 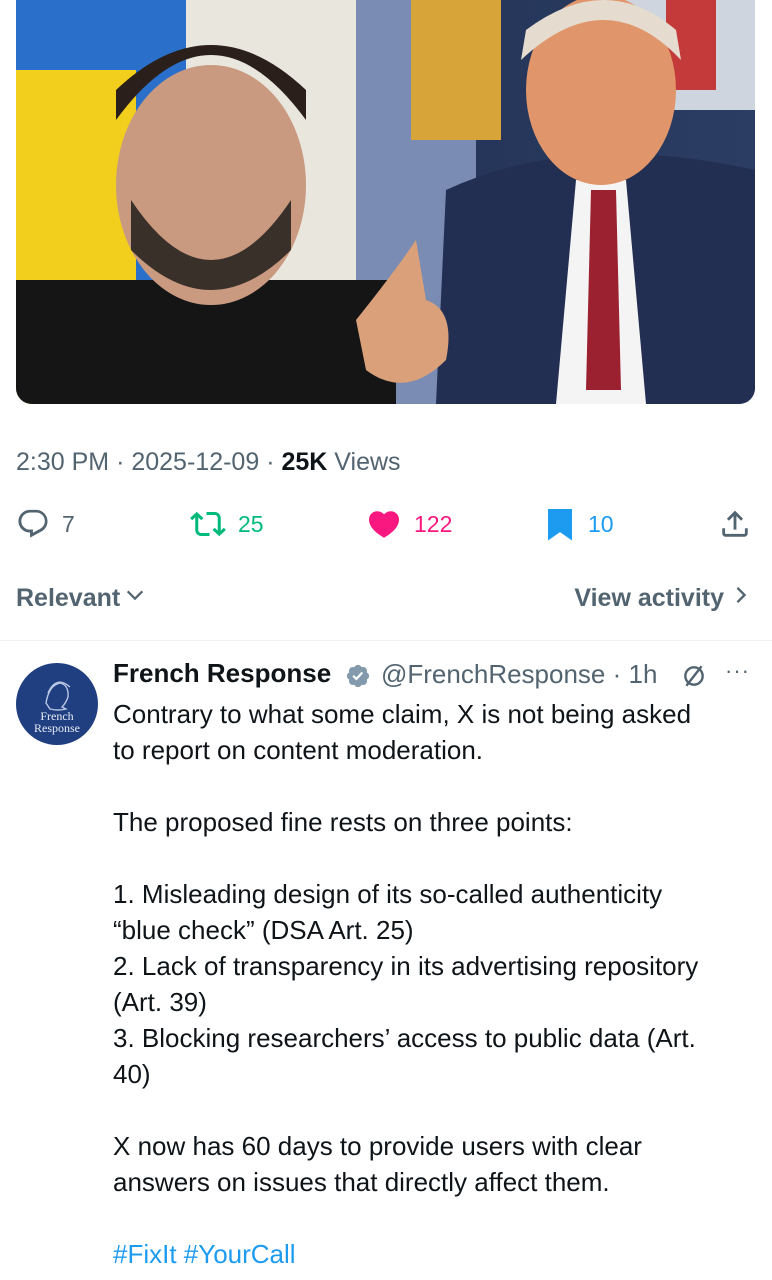 What do you see at coordinates (63, 462) in the screenshot?
I see `tweet-time: 2:30 PM` at bounding box center [63, 462].